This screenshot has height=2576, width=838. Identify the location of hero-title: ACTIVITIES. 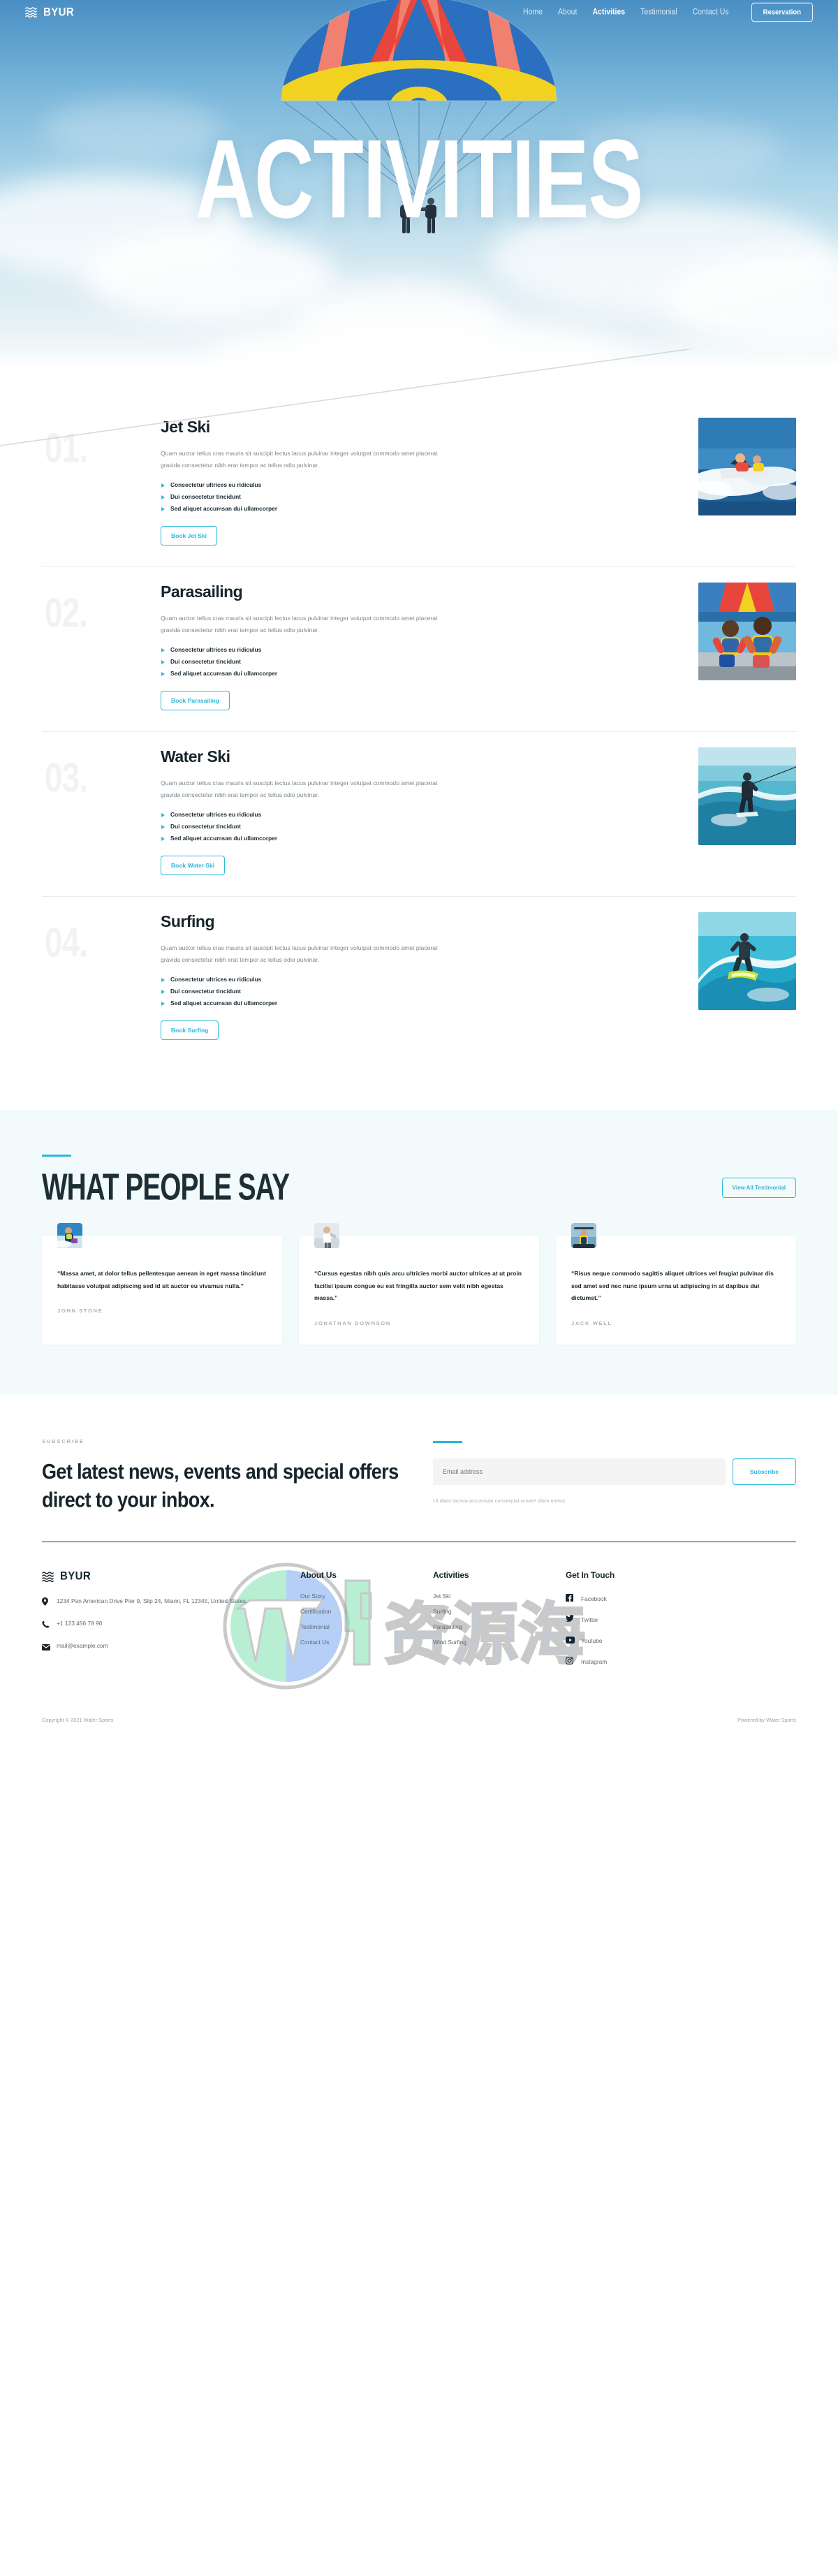
(419, 179).